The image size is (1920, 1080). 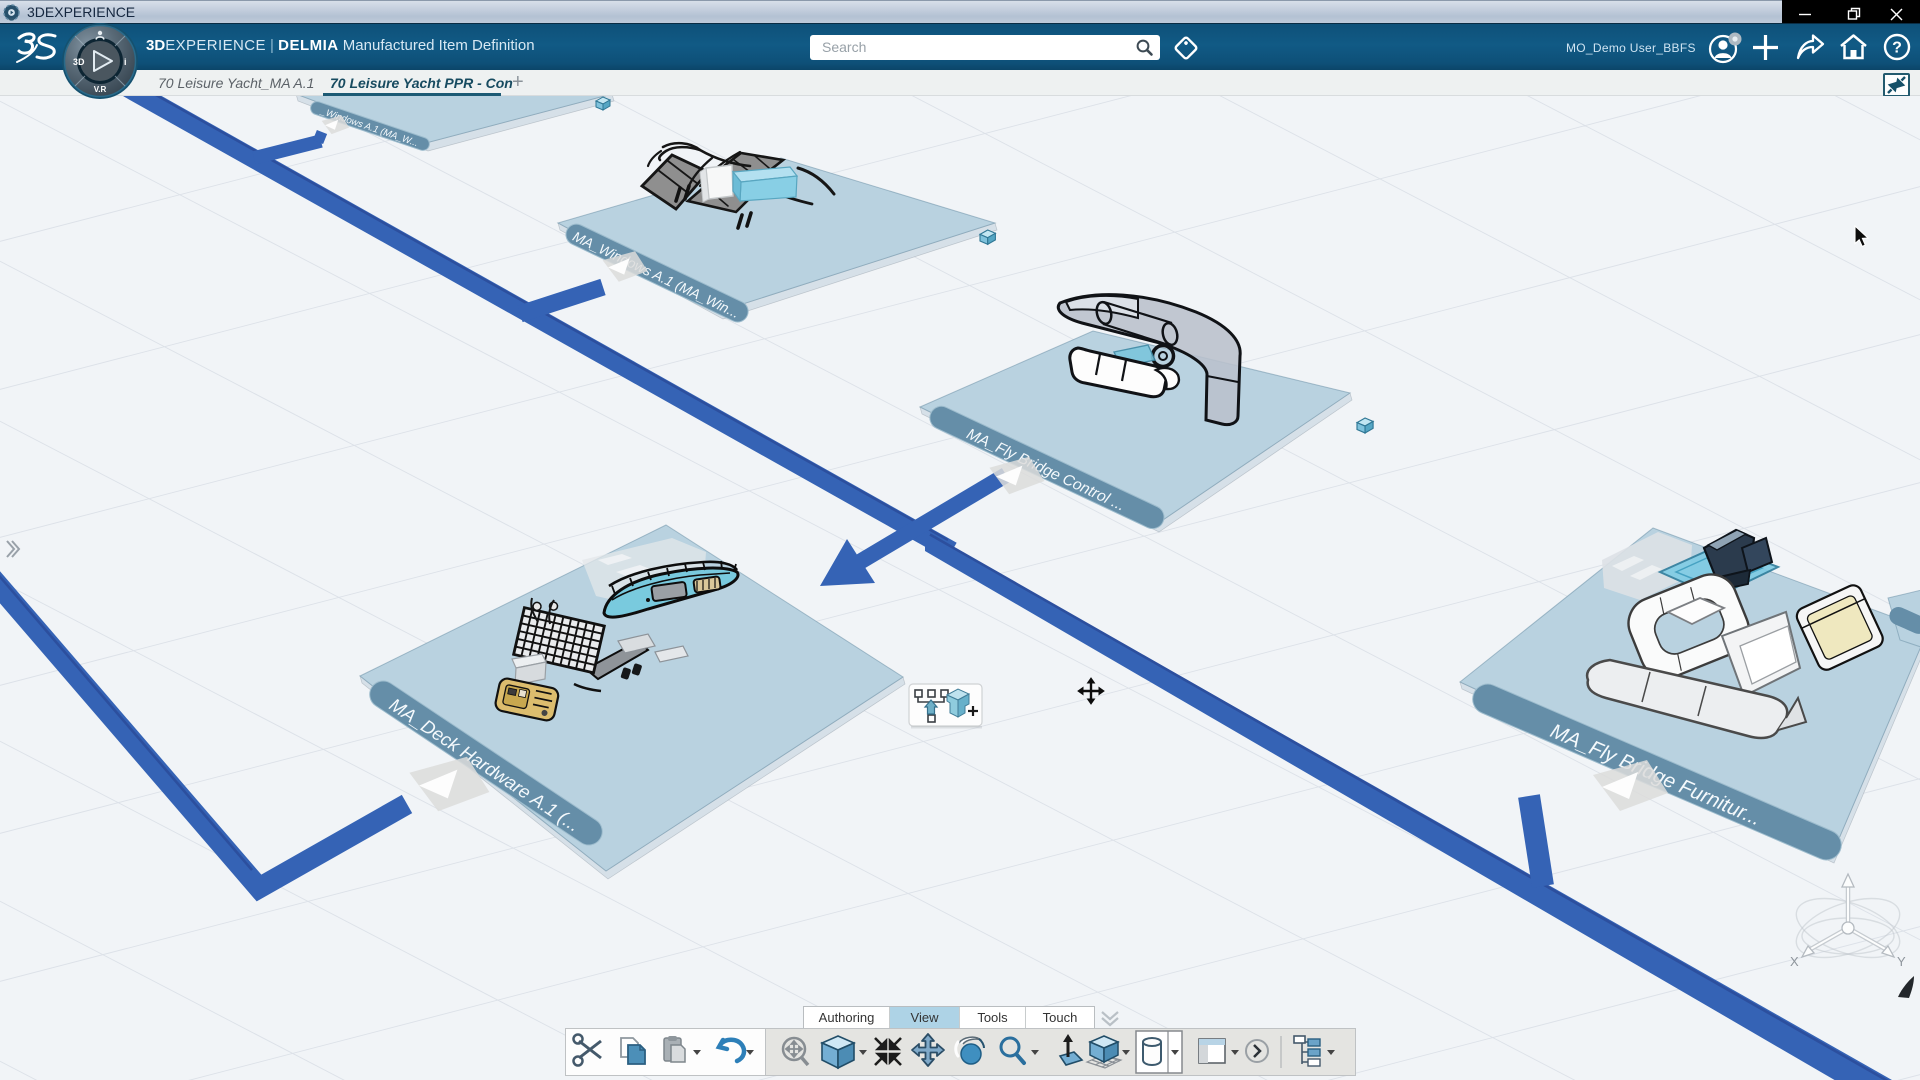 What do you see at coordinates (1901, 961) in the screenshot?
I see `svg-text: Y` at bounding box center [1901, 961].